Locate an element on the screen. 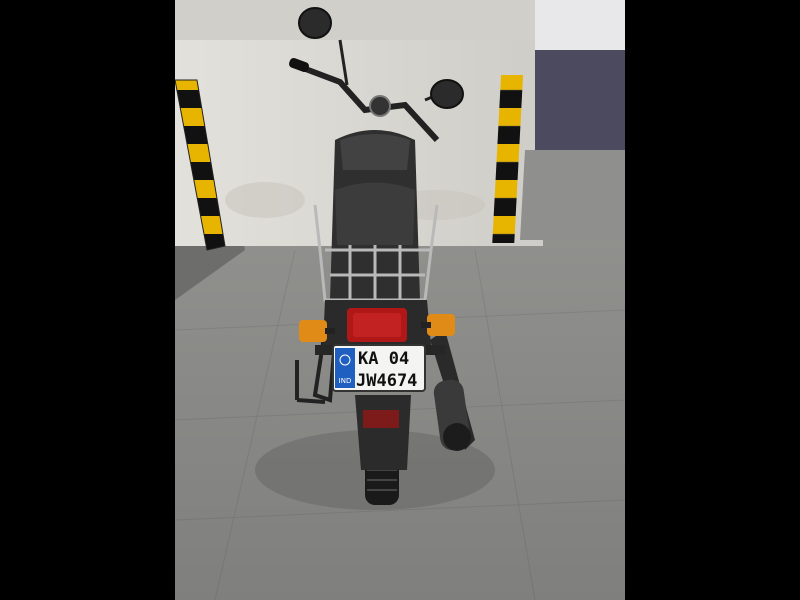 The height and width of the screenshot is (600, 800). left-mirror is located at coordinates (315, 23).